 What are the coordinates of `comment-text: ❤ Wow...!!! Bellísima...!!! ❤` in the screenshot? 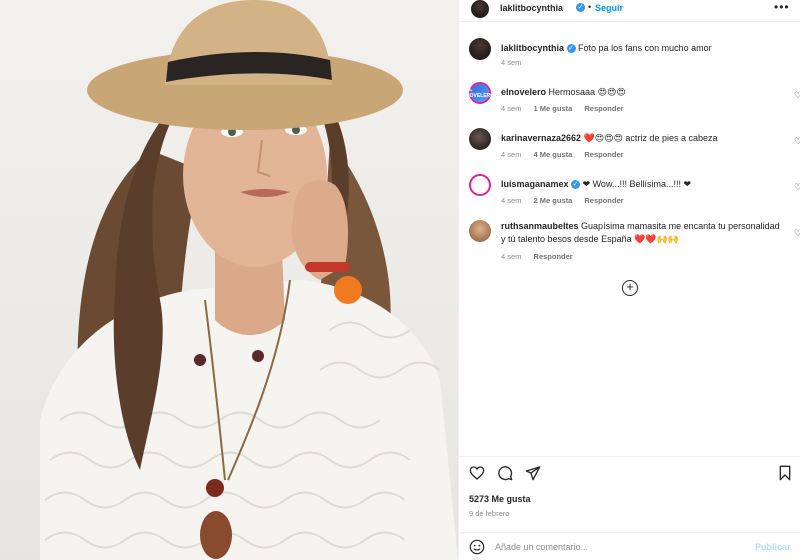 It's located at (637, 184).